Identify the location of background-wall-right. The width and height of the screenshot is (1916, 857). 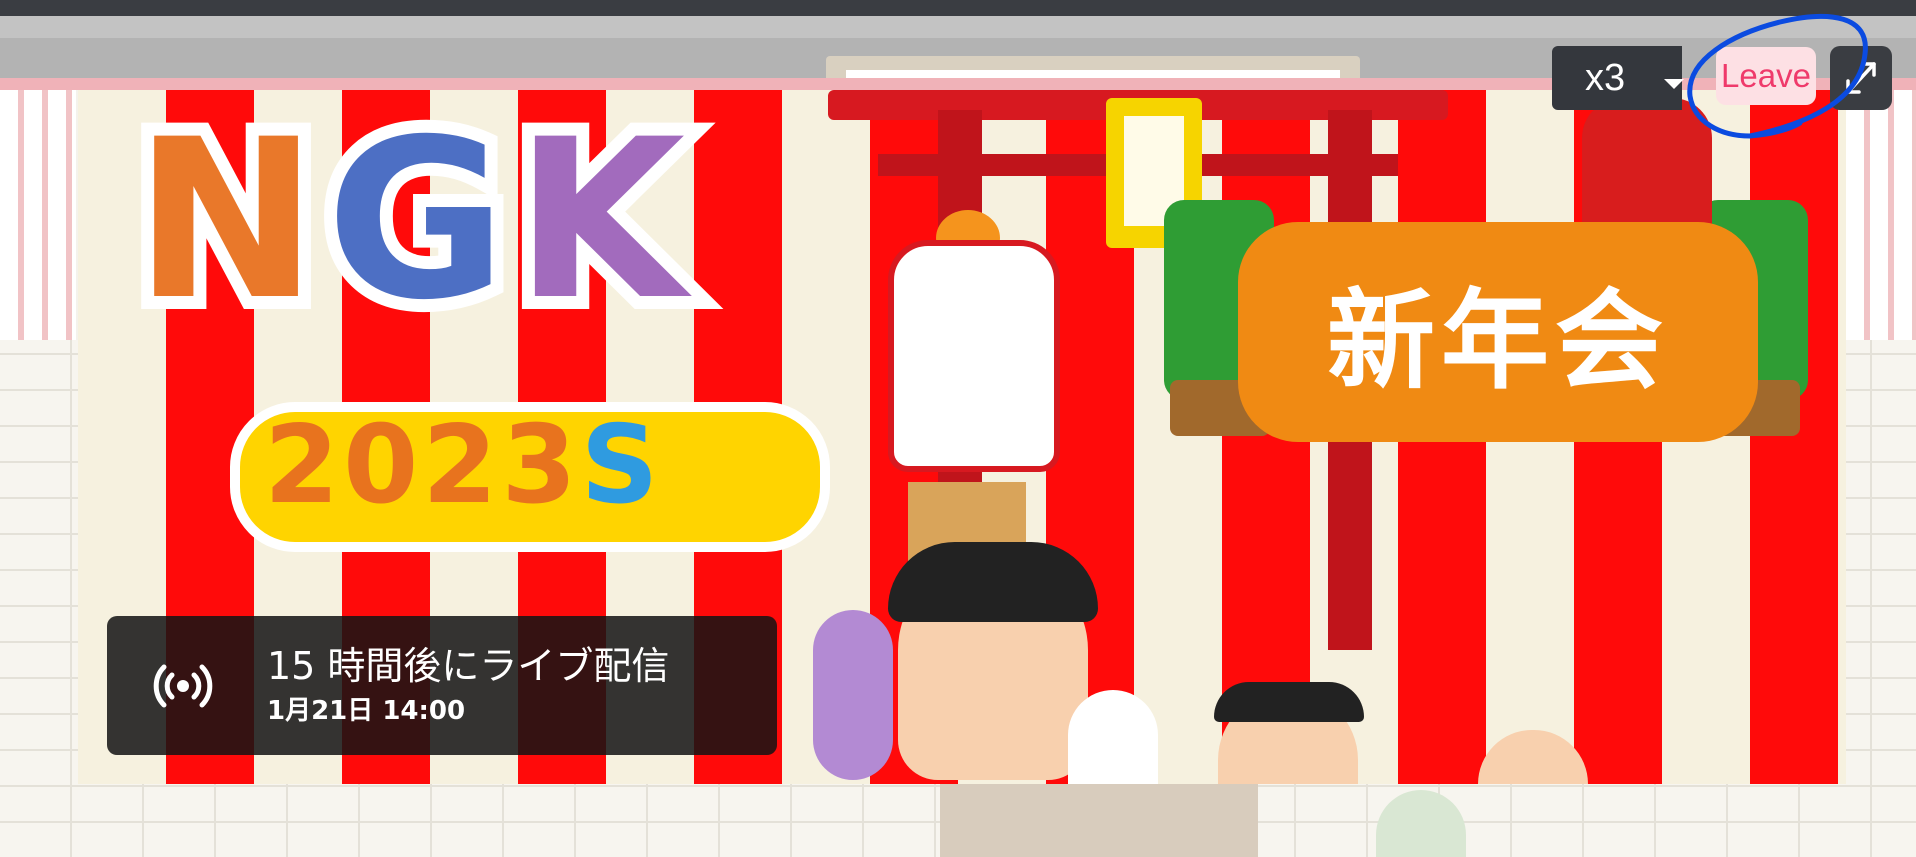
(1881, 215).